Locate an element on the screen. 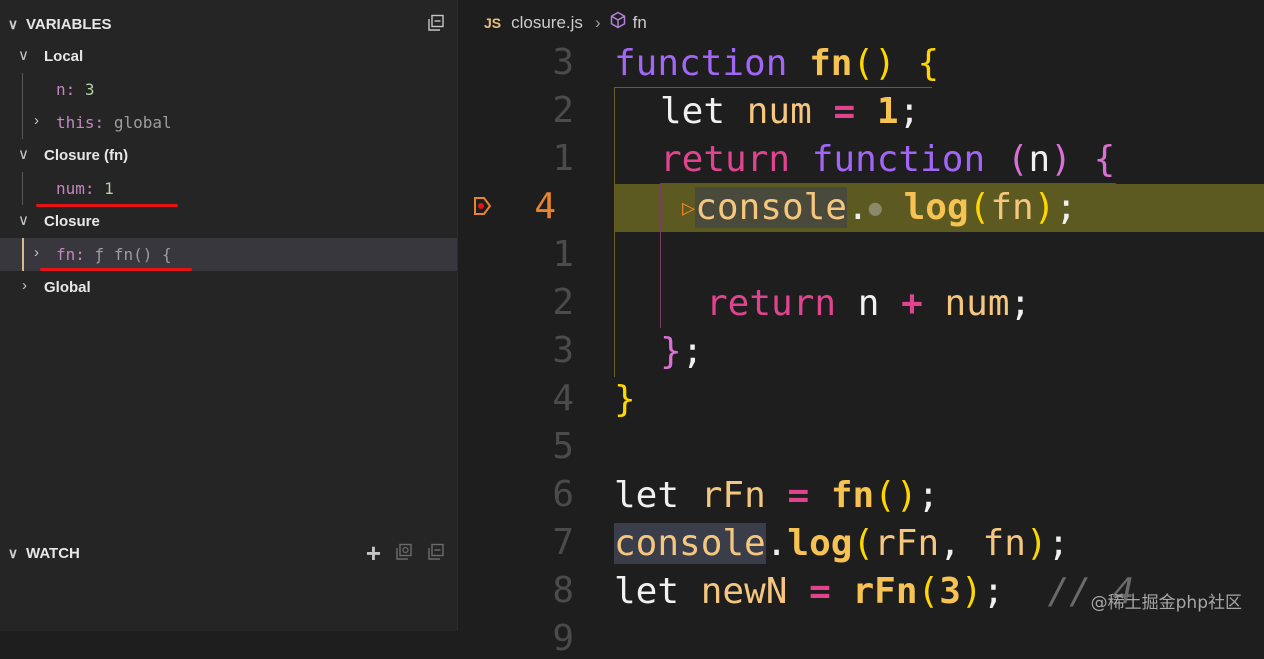 Image resolution: width=1264 pixels, height=659 pixels. code-line: let num = 1; is located at coordinates (790, 112).